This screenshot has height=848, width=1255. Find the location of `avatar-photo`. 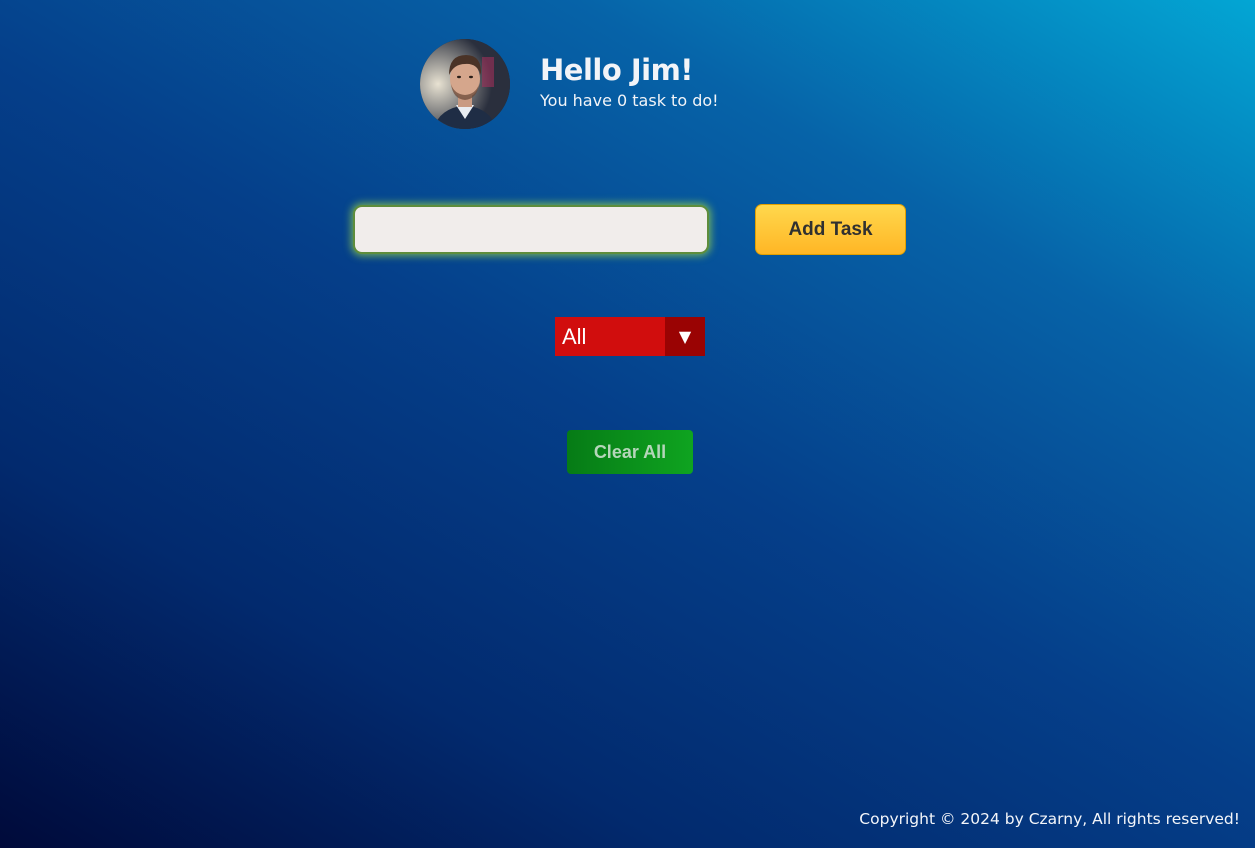

avatar-photo is located at coordinates (465, 84).